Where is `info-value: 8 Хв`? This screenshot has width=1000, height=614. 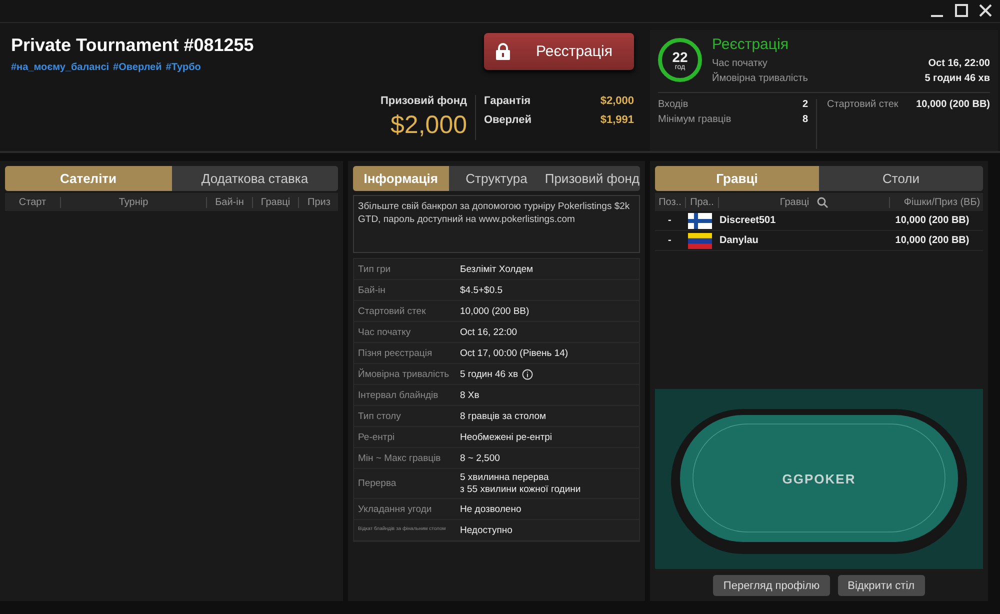 info-value: 8 Хв is located at coordinates (470, 395).